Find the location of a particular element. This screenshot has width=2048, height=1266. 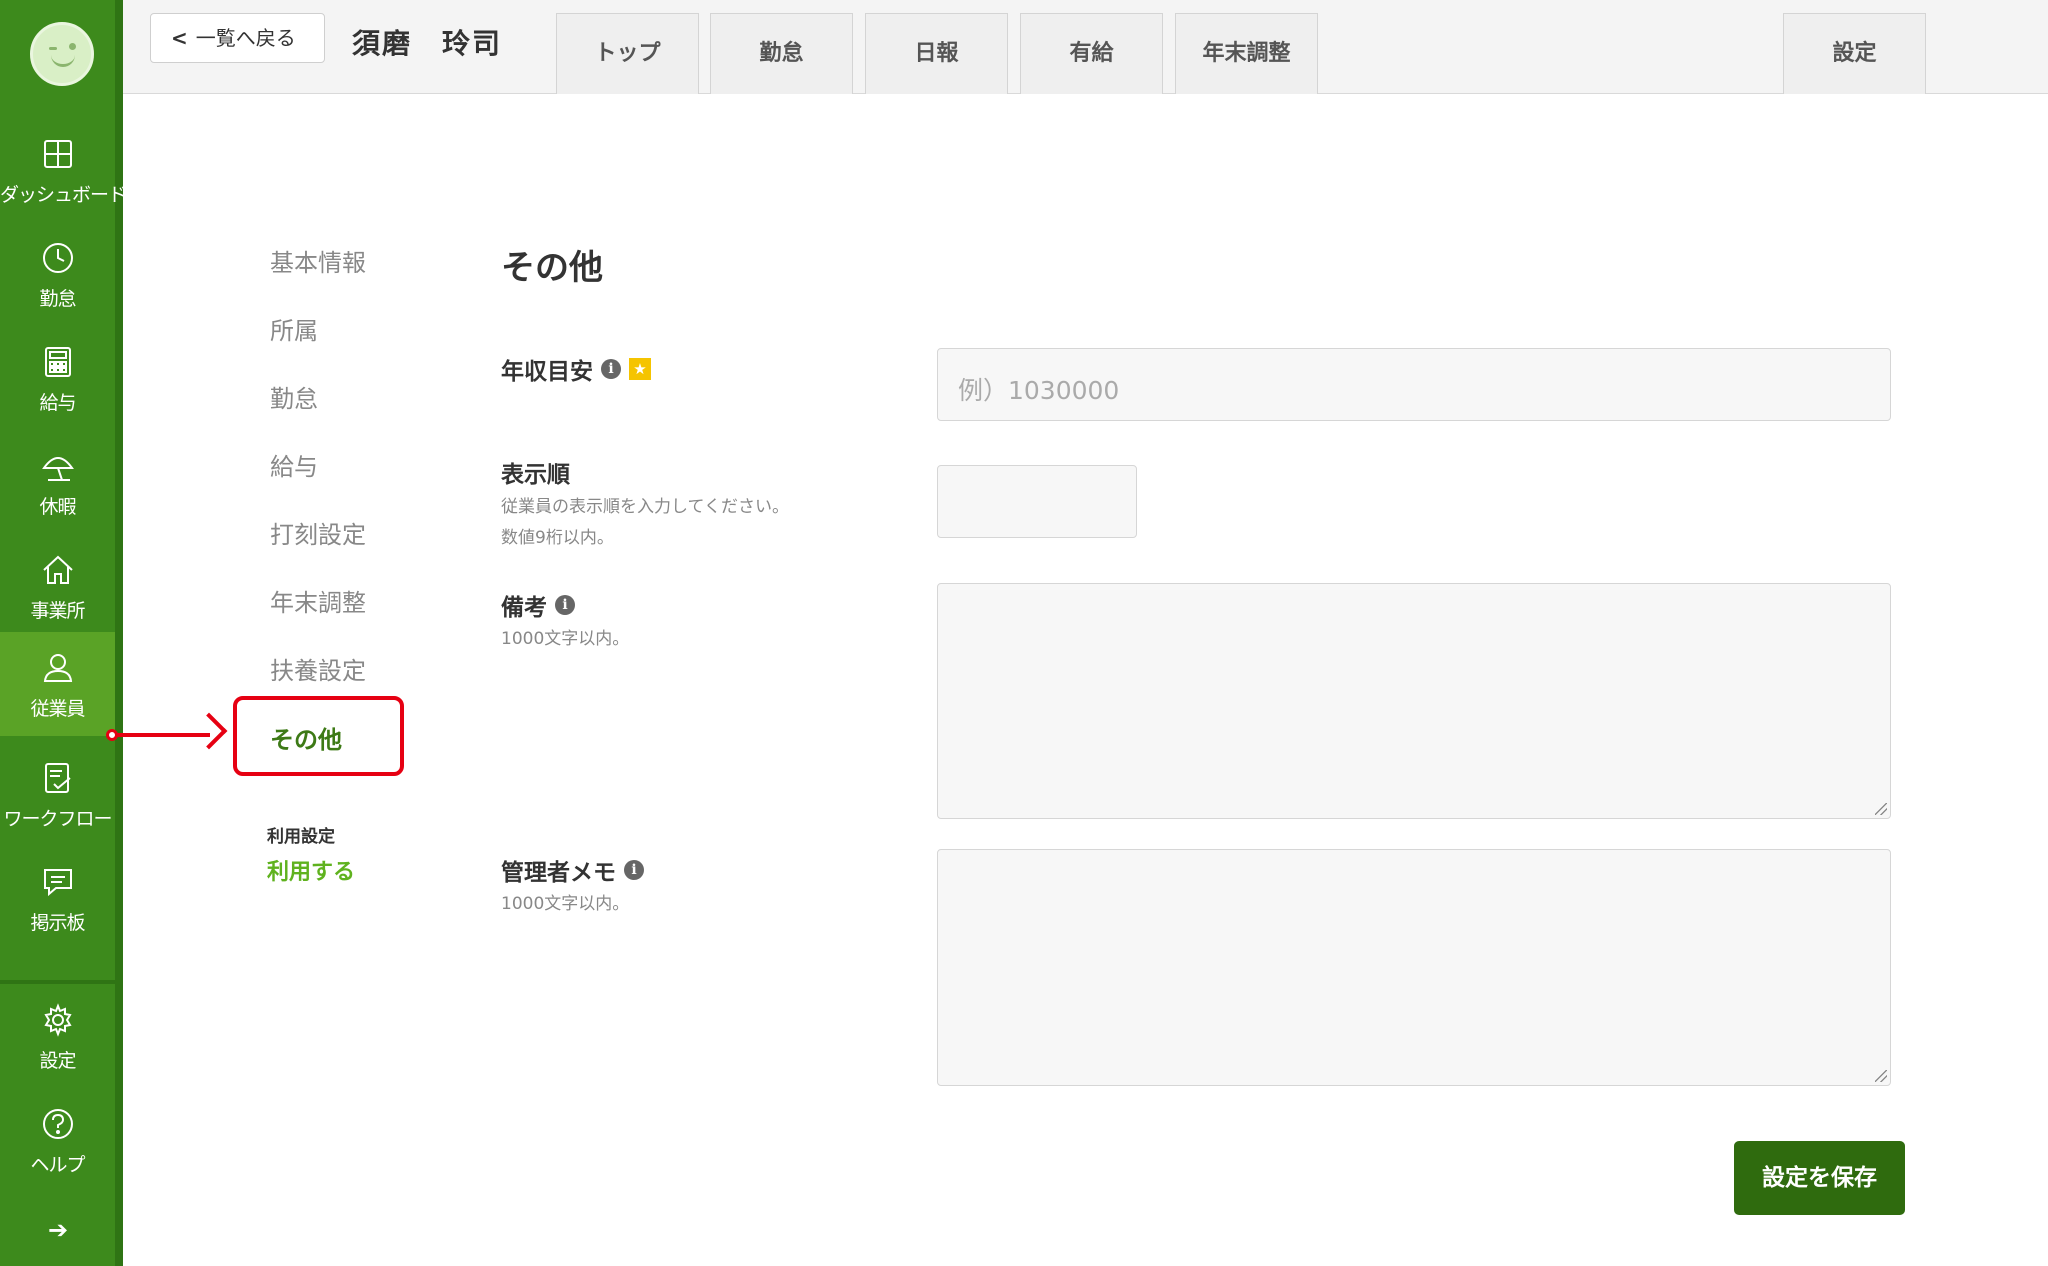

page-title: その他 is located at coordinates (552, 268).